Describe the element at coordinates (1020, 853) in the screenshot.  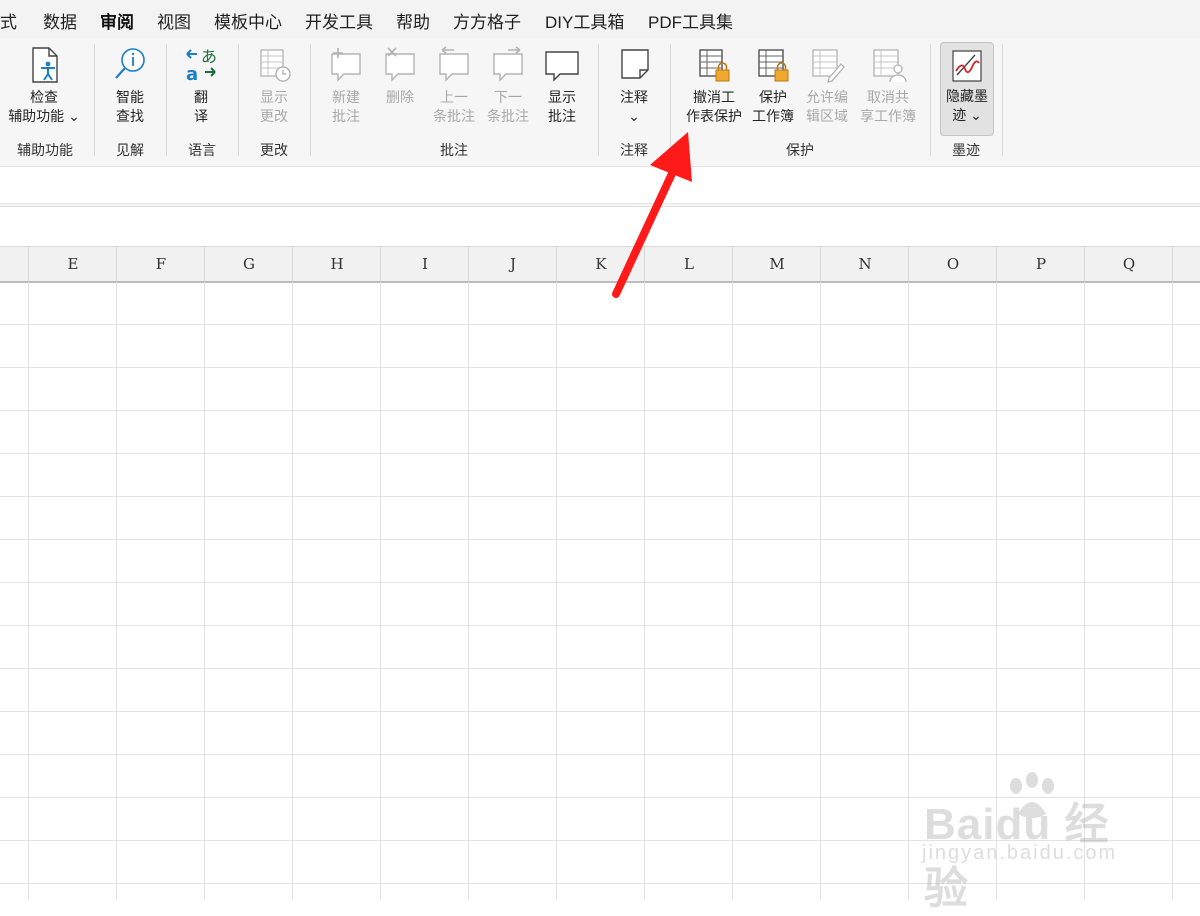
I see `watermark-url: jingyan.baidu.com` at that location.